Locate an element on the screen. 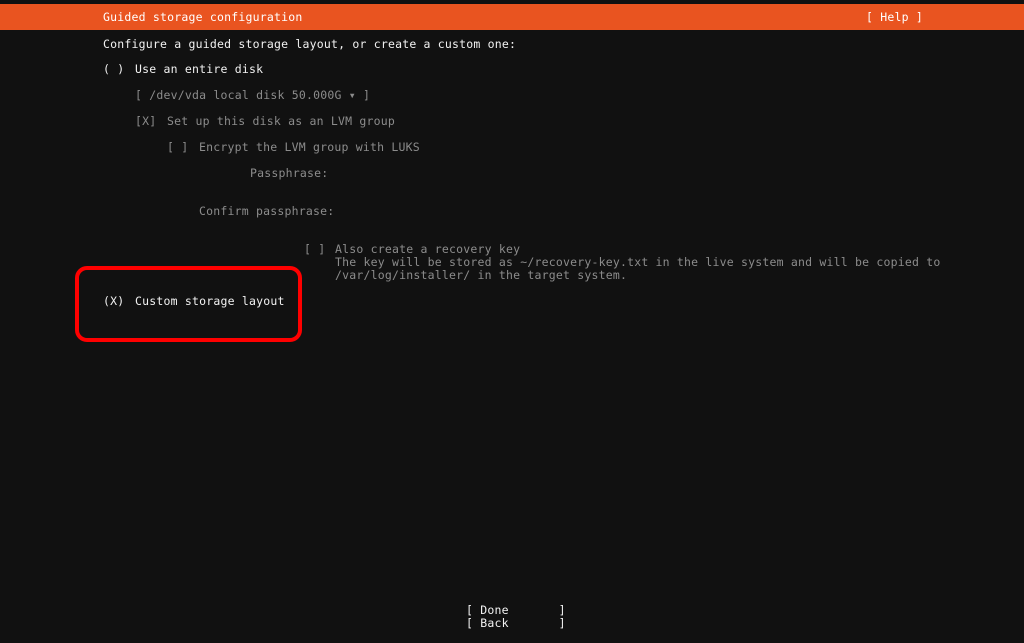  help-button: [ Help ] is located at coordinates (894, 17).